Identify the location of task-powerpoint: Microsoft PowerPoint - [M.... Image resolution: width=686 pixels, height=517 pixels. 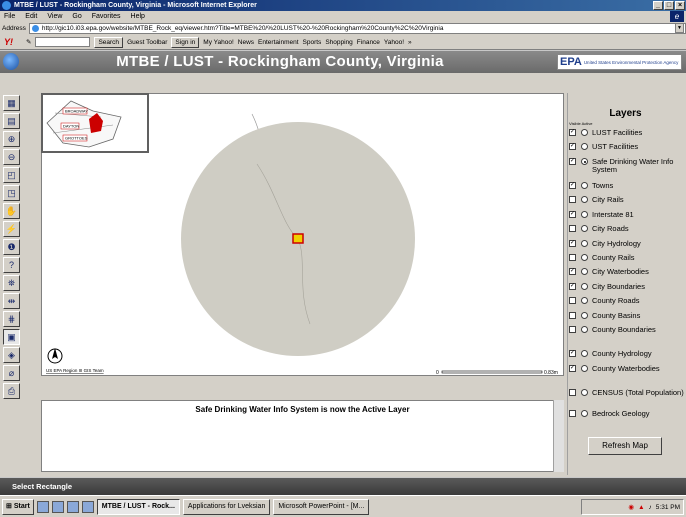
(321, 506).